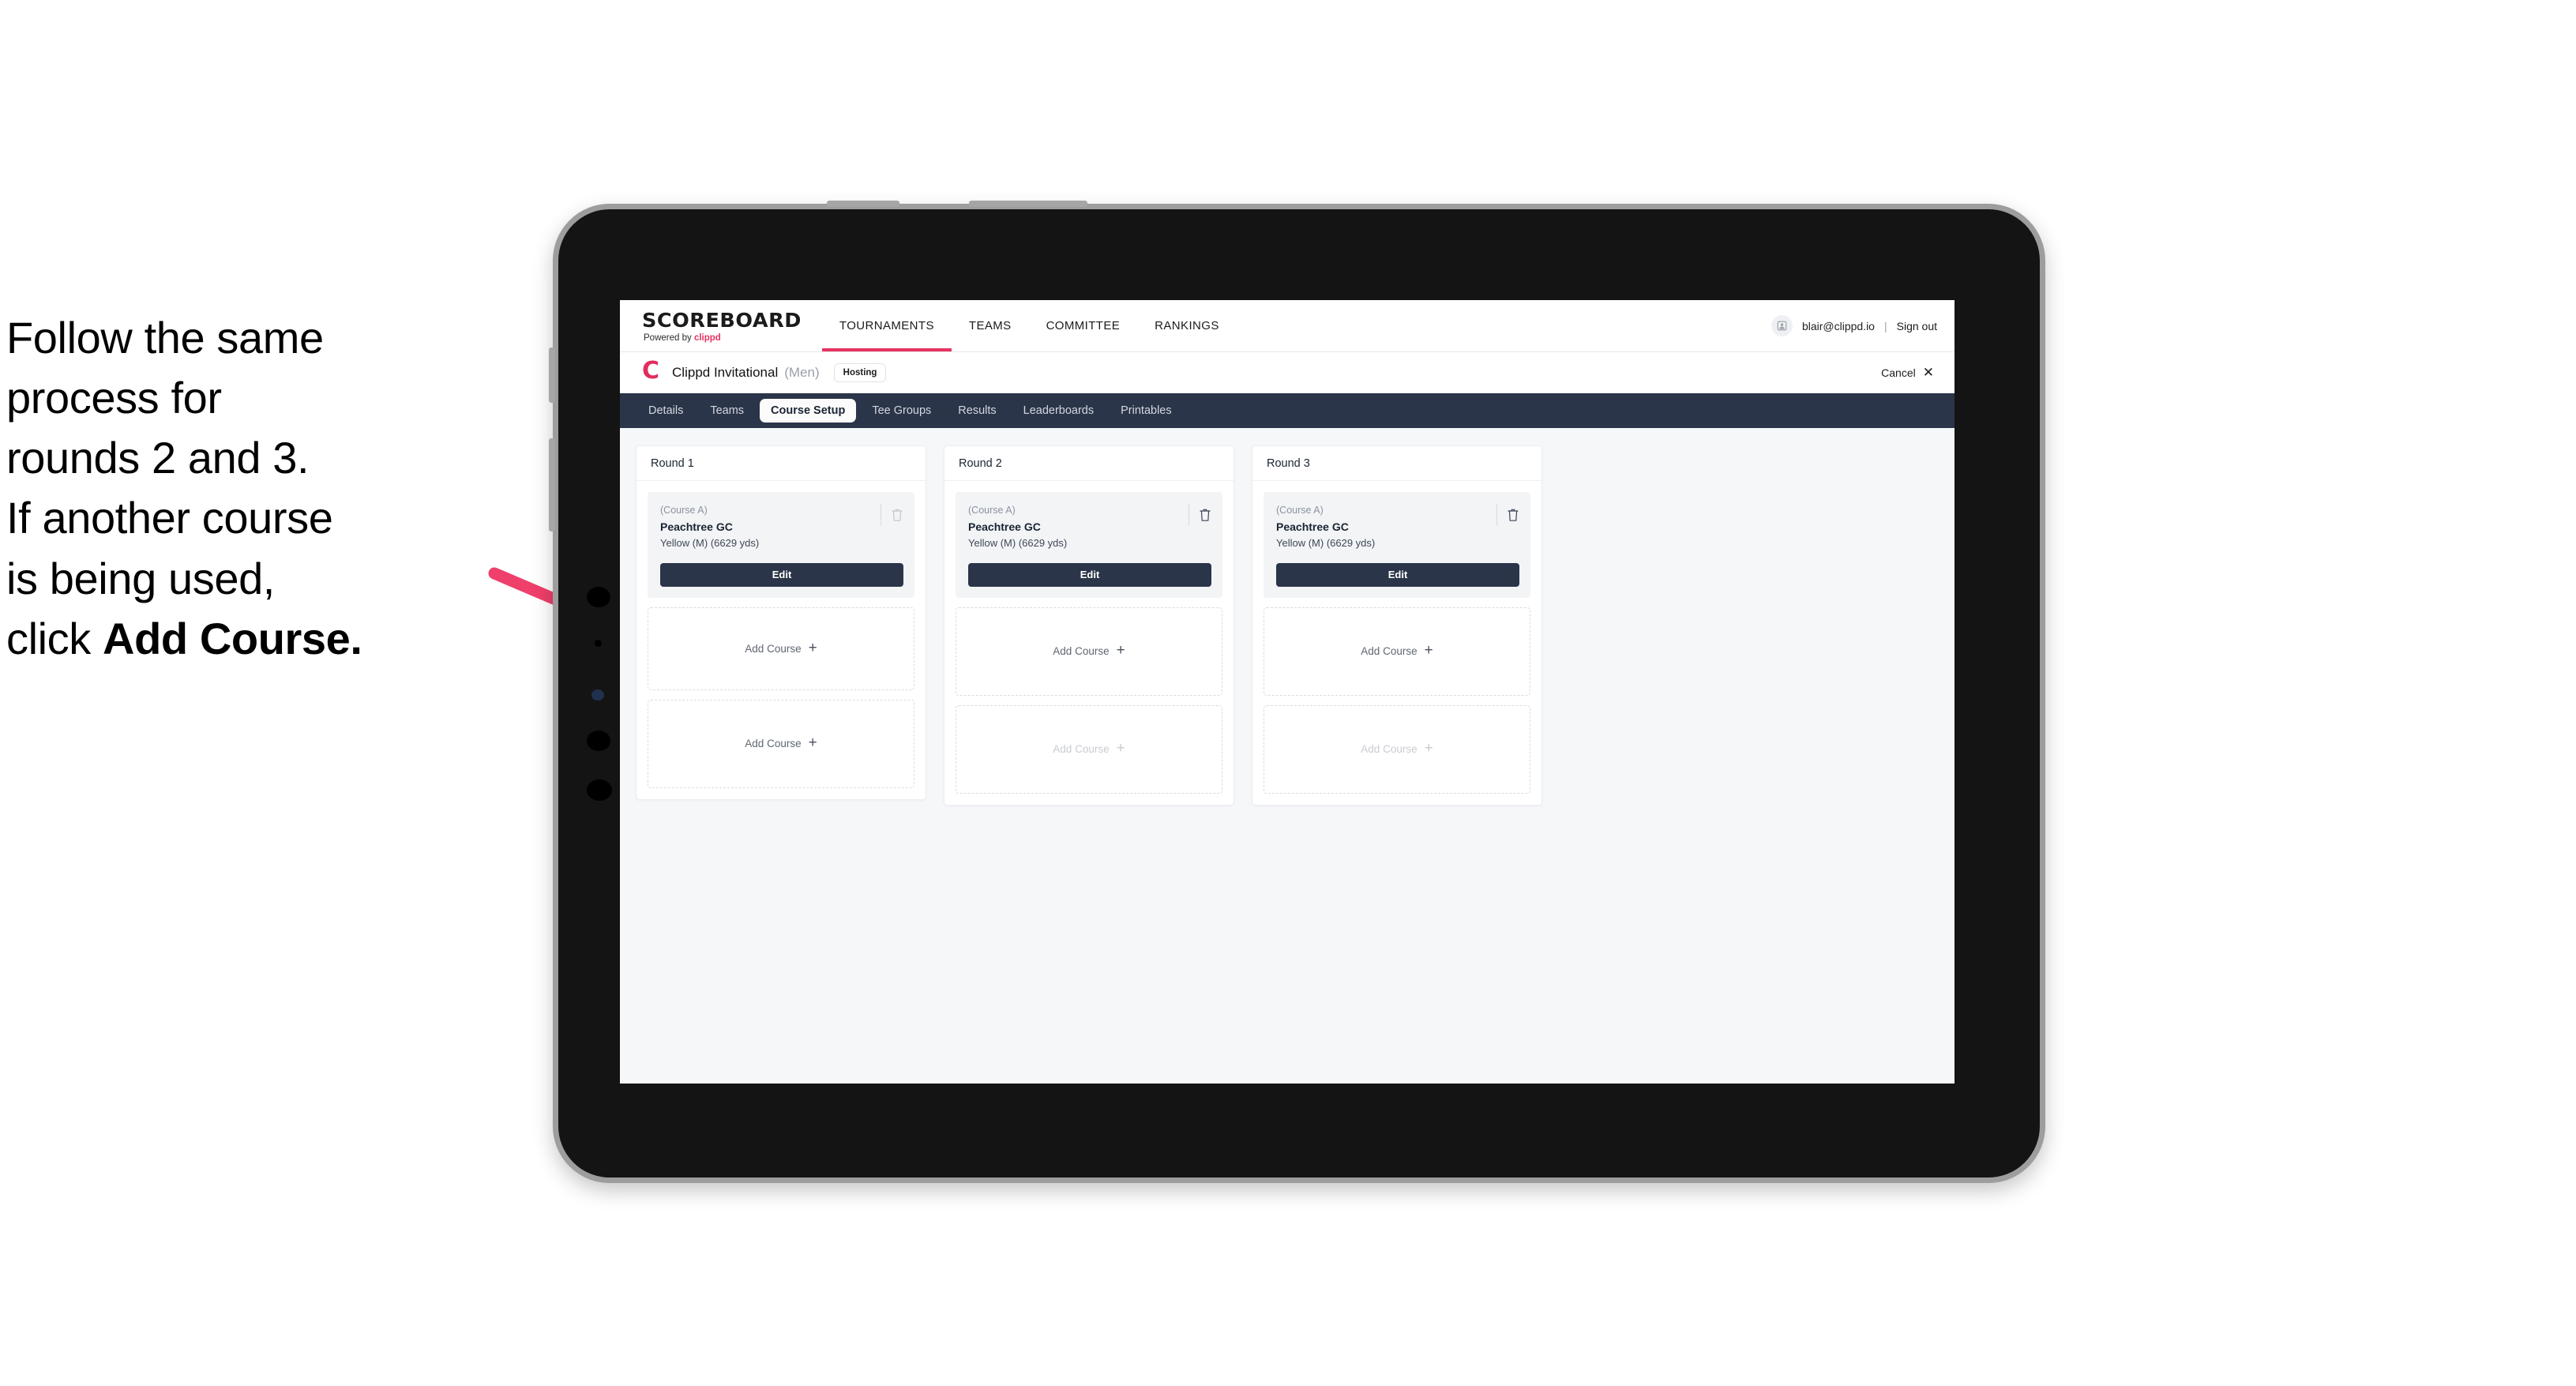  Describe the element at coordinates (992, 510) in the screenshot. I see `round-2-course-label: (Course A)` at that location.